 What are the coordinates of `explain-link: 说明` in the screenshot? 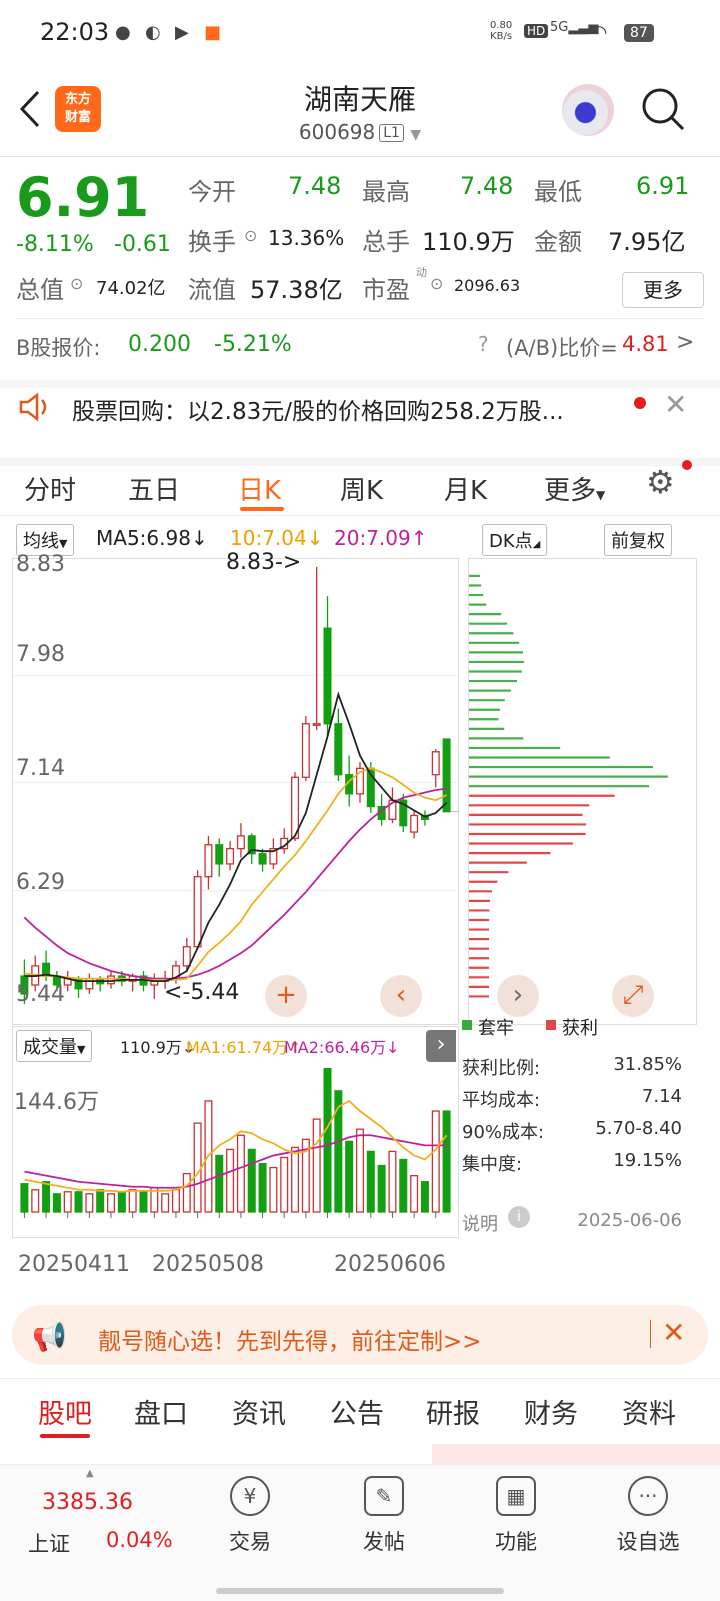 It's located at (480, 1223).